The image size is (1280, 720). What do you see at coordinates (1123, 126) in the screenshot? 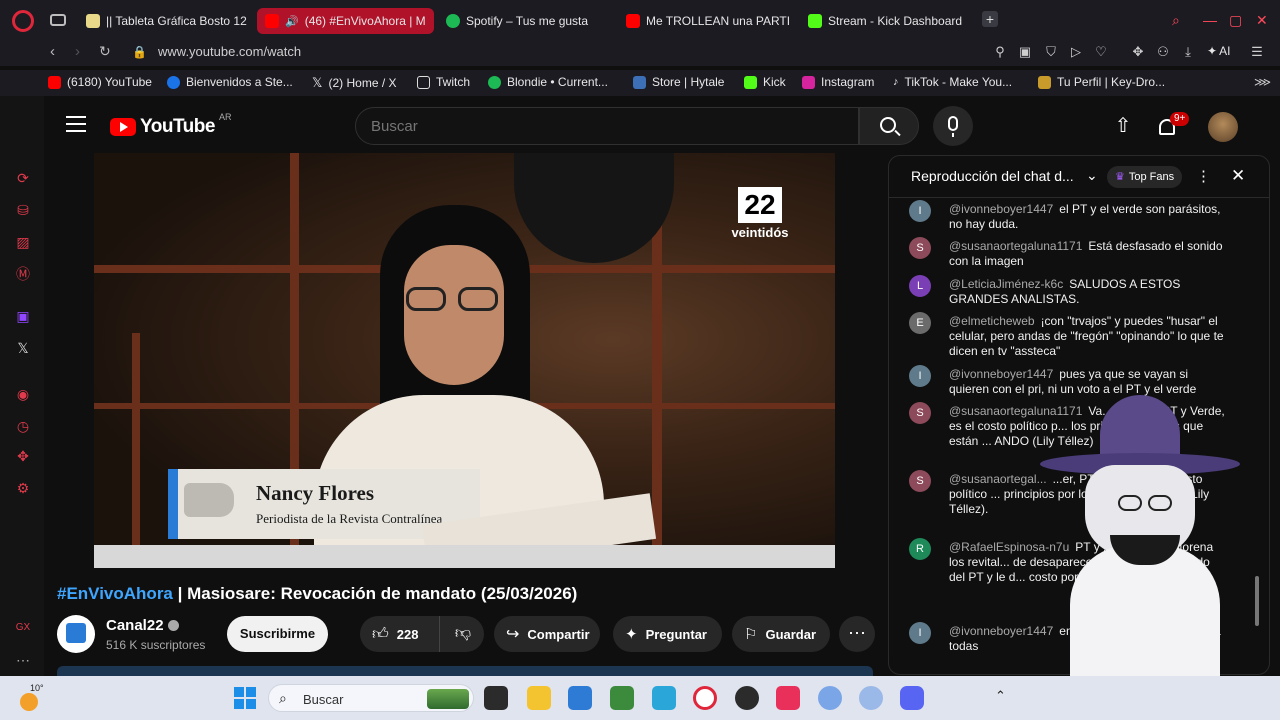
I see `upload-icon: ⇧` at bounding box center [1123, 126].